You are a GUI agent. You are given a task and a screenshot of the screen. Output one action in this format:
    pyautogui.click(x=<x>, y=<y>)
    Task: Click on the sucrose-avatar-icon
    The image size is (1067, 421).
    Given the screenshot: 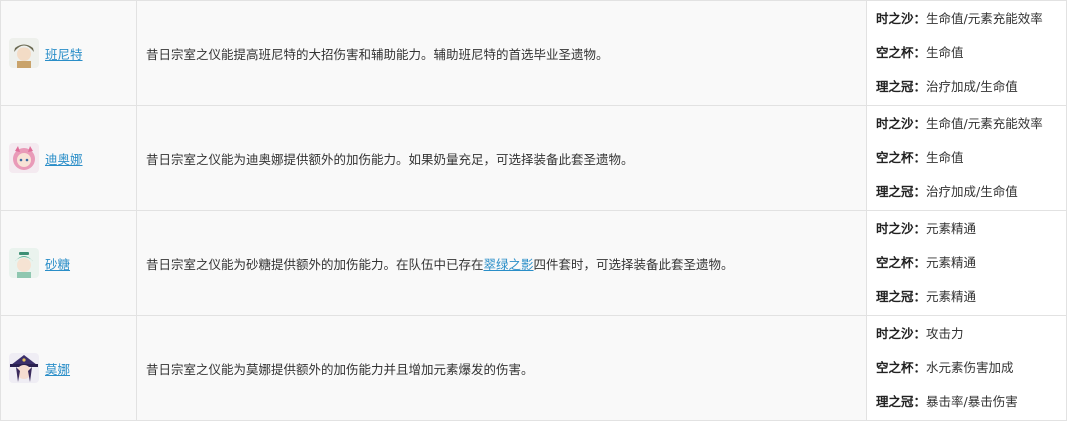 What is the action you would take?
    pyautogui.click(x=24, y=263)
    